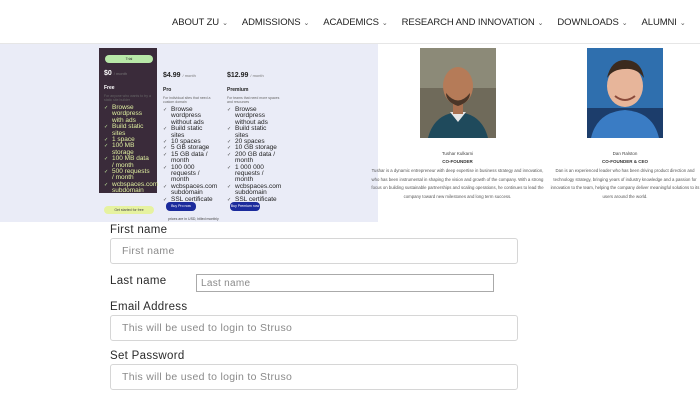  I want to click on feature-text: 1 000 000 requests / month, so click(249, 173).